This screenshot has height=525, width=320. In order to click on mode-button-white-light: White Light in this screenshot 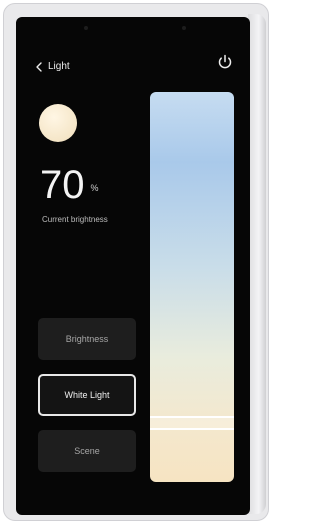, I will do `click(87, 395)`.